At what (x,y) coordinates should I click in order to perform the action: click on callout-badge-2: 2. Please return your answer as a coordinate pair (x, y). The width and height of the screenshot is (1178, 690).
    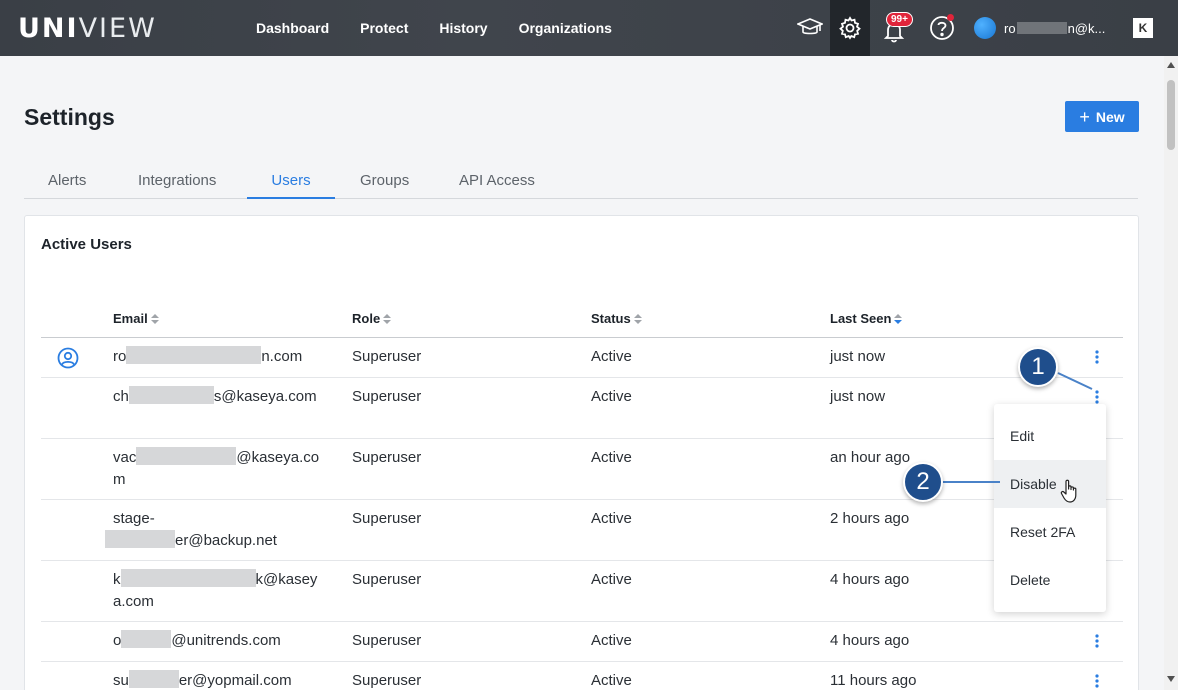
    Looking at the image, I should click on (923, 482).